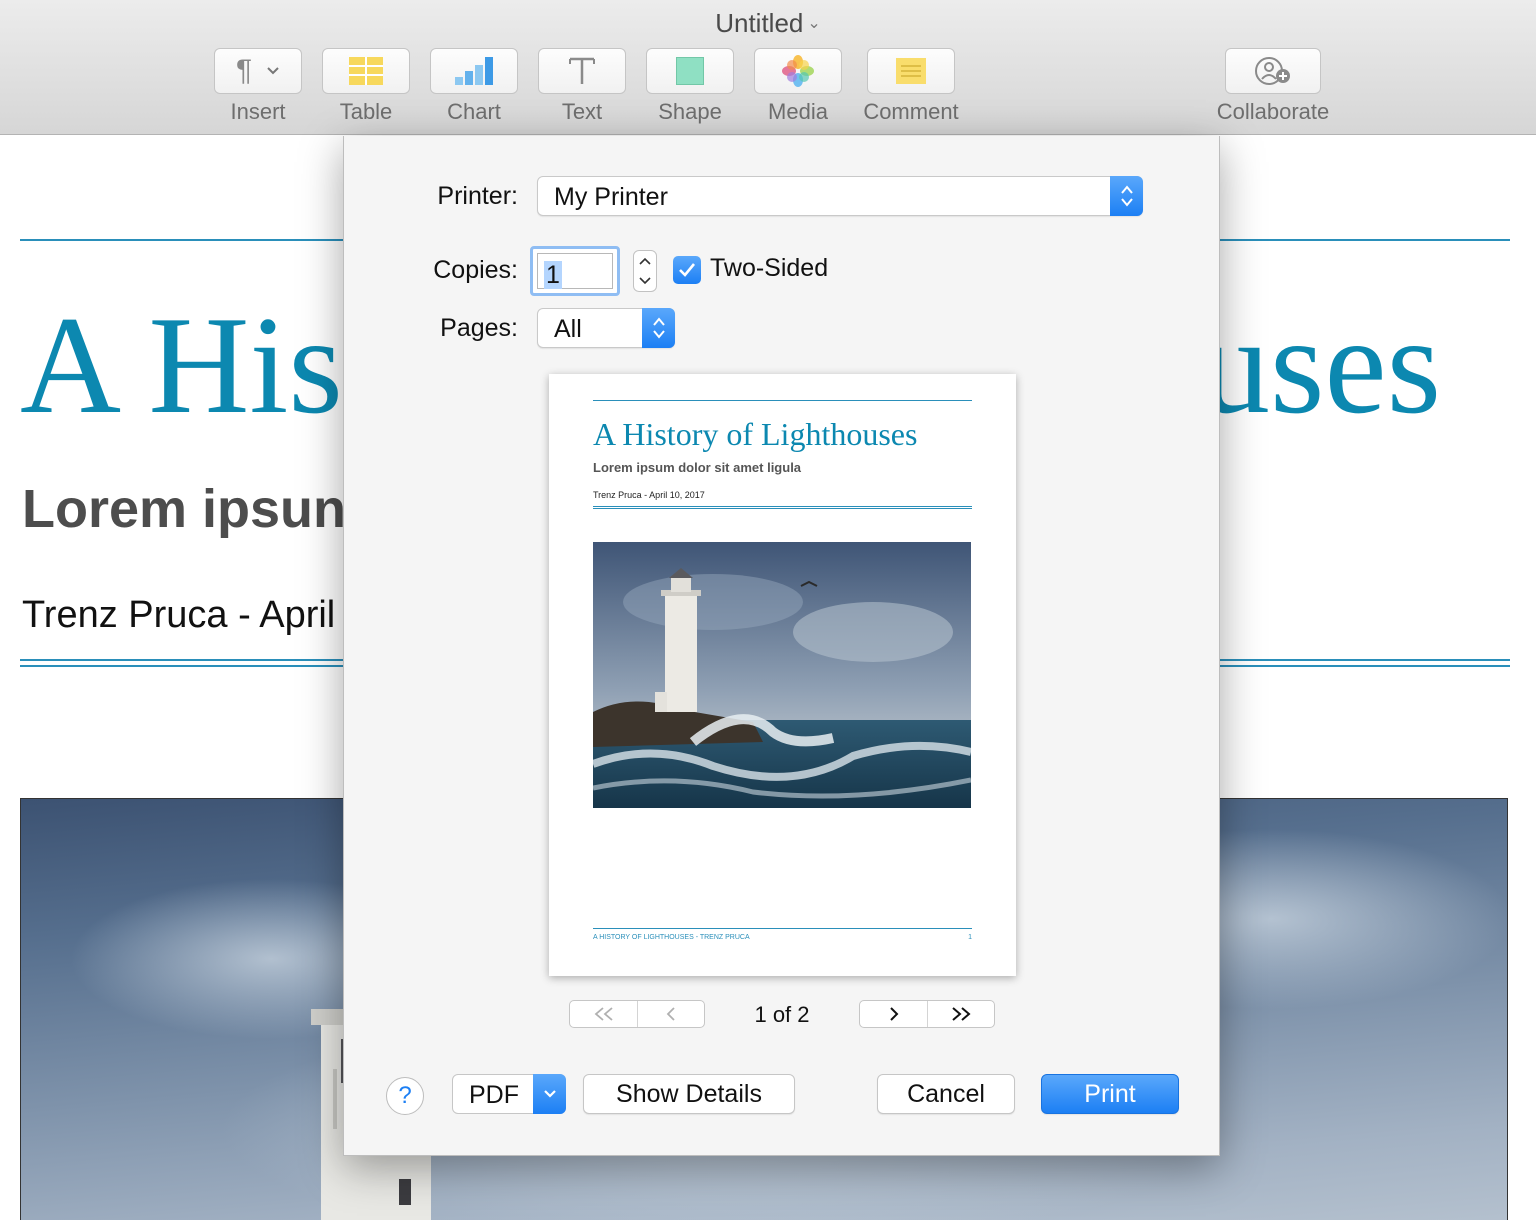  I want to click on toolbar-text: Text, so click(582, 86).